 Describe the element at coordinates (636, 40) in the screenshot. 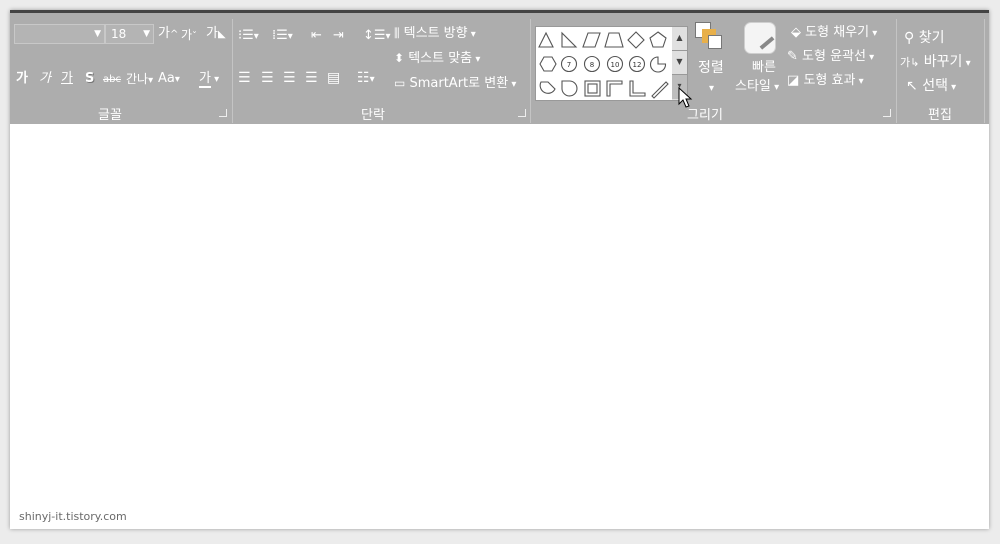

I see `diamond-shape` at that location.